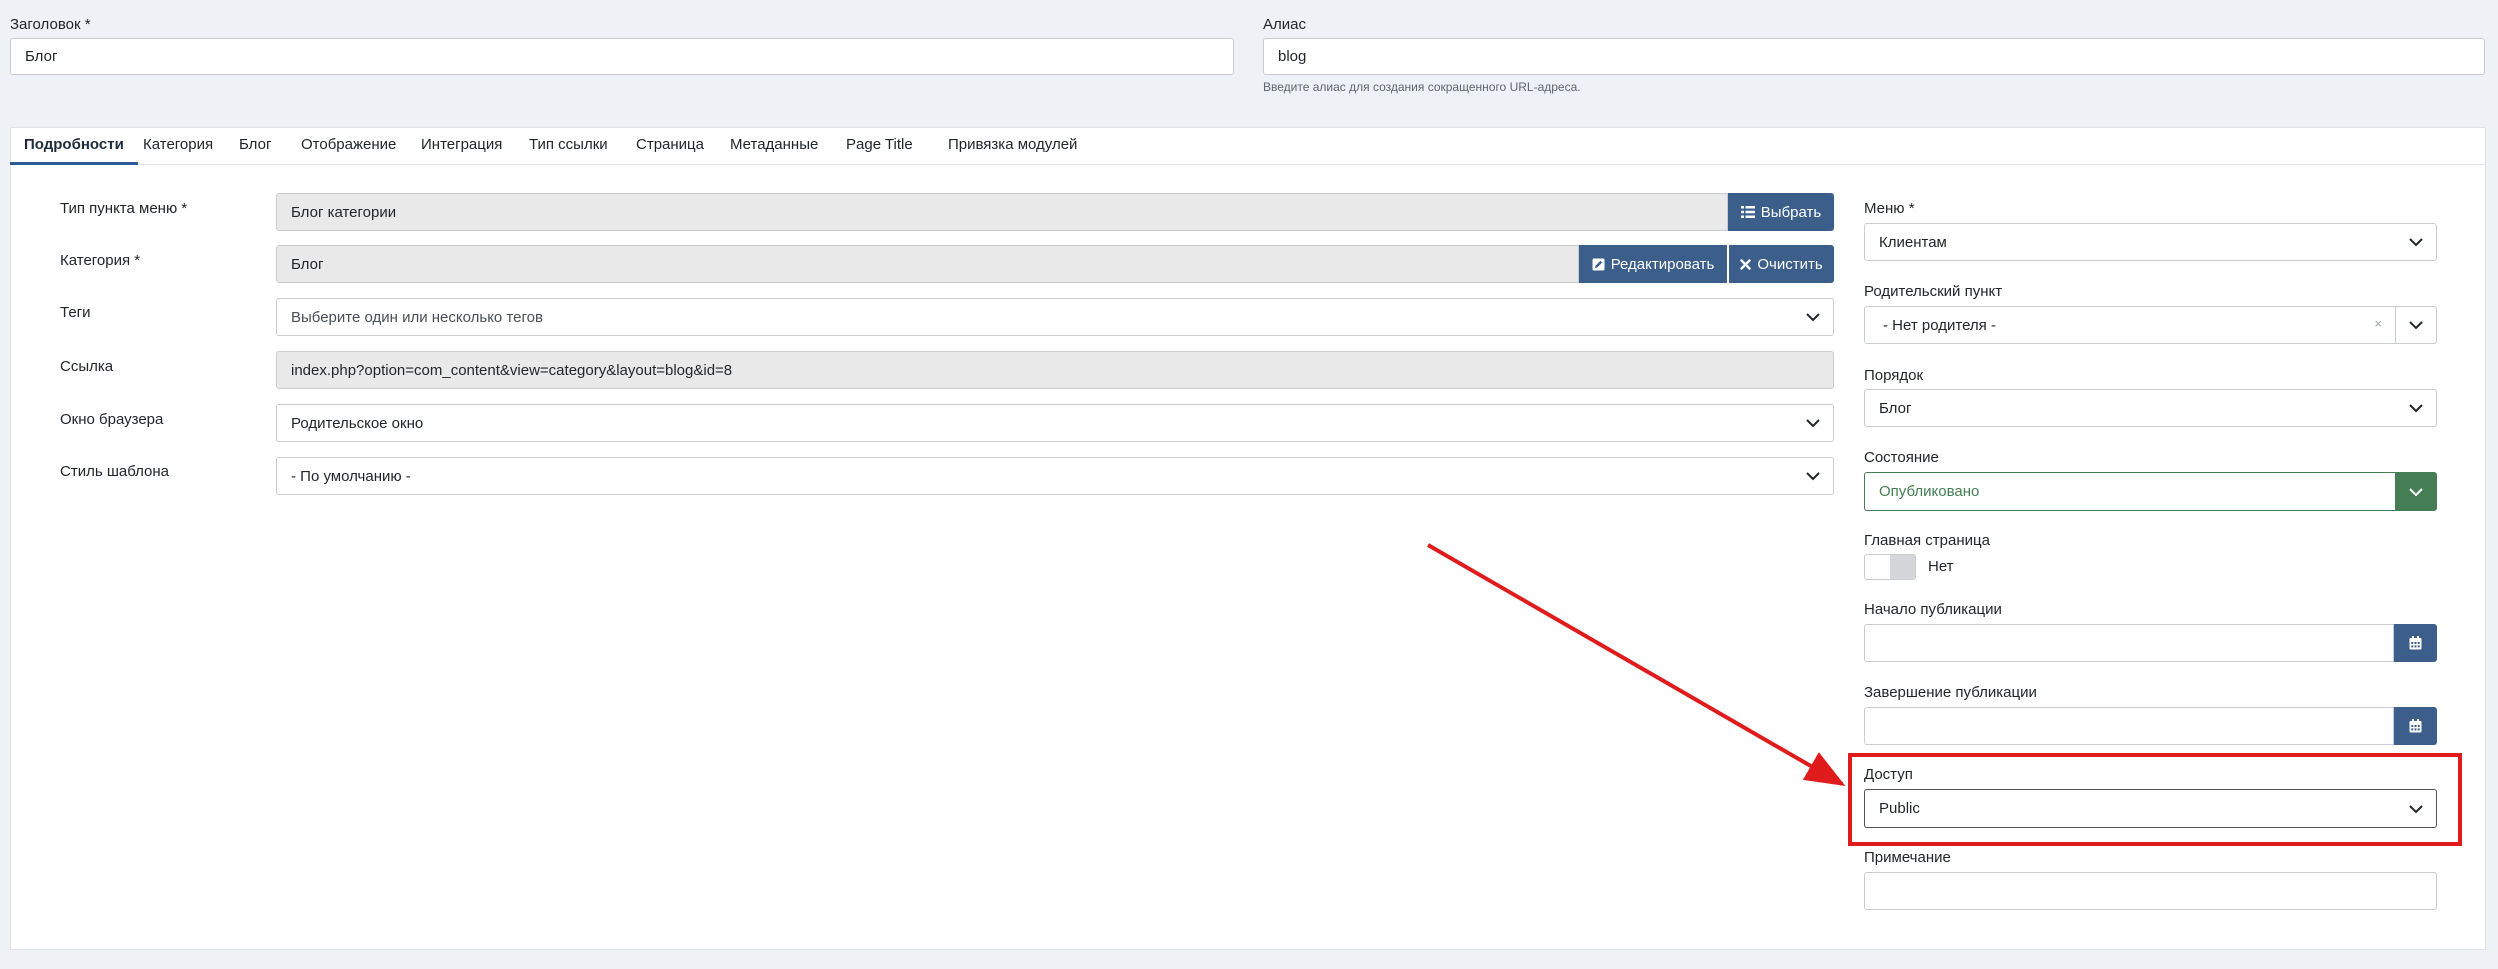 This screenshot has width=2498, height=969. I want to click on annotation-highlight-box, so click(2155, 799).